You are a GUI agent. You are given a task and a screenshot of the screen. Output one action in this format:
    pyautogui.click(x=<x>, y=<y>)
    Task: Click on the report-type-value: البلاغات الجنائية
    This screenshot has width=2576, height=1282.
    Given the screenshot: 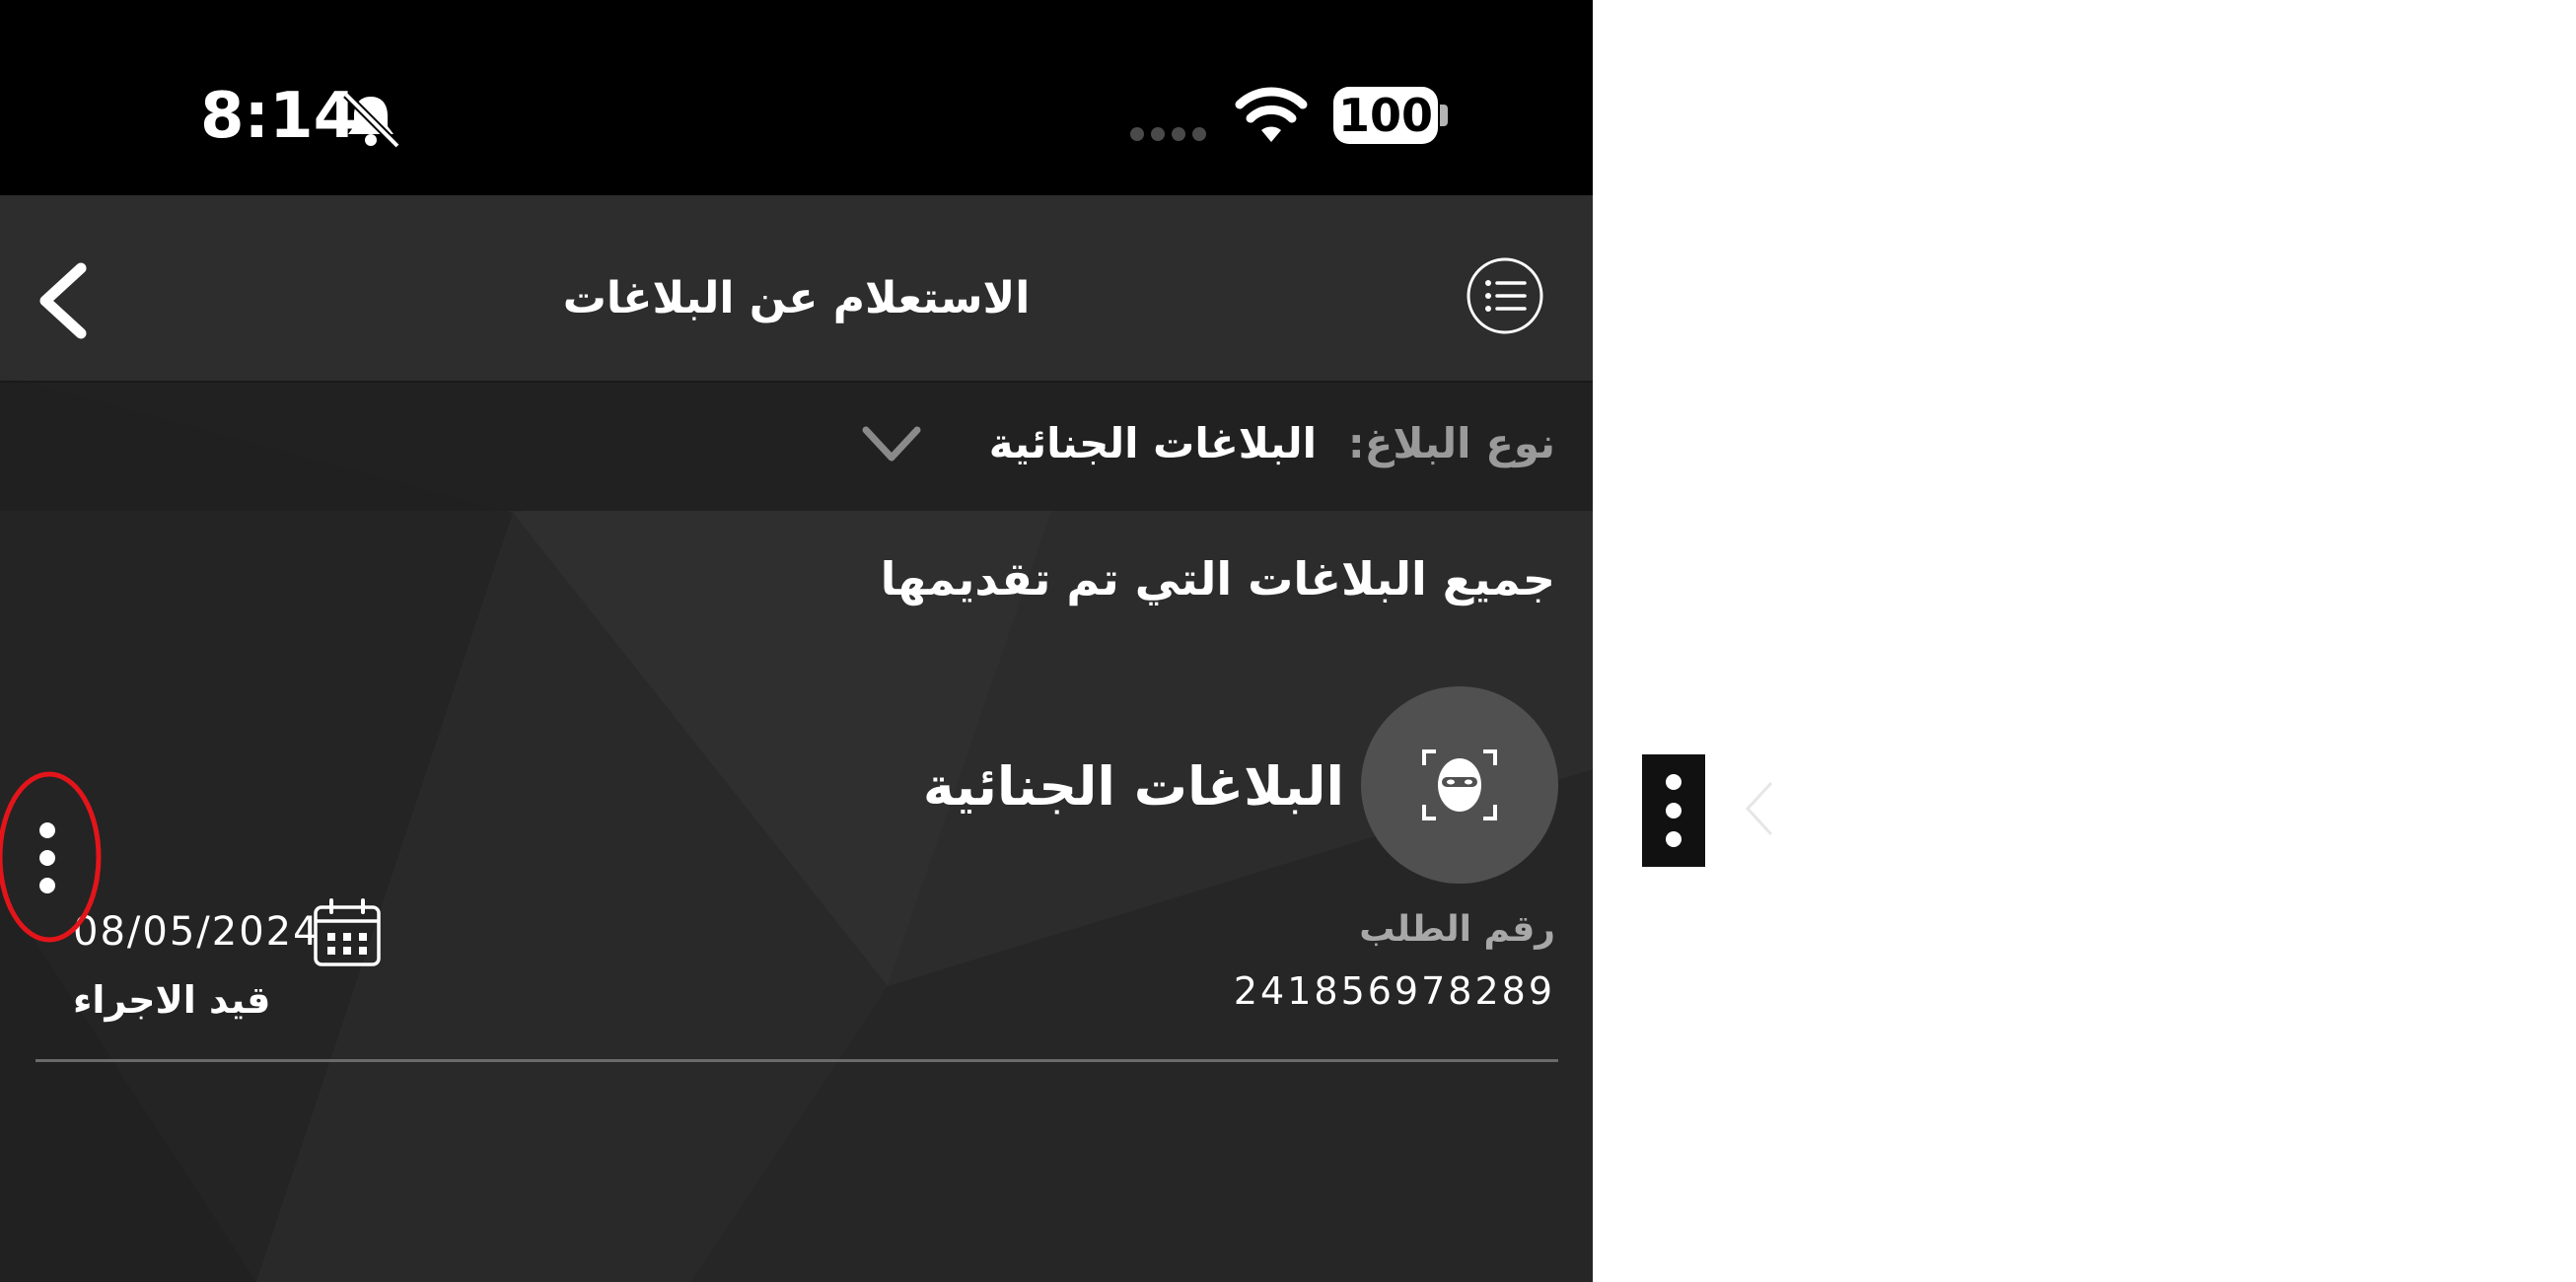 What is the action you would take?
    pyautogui.click(x=1153, y=443)
    